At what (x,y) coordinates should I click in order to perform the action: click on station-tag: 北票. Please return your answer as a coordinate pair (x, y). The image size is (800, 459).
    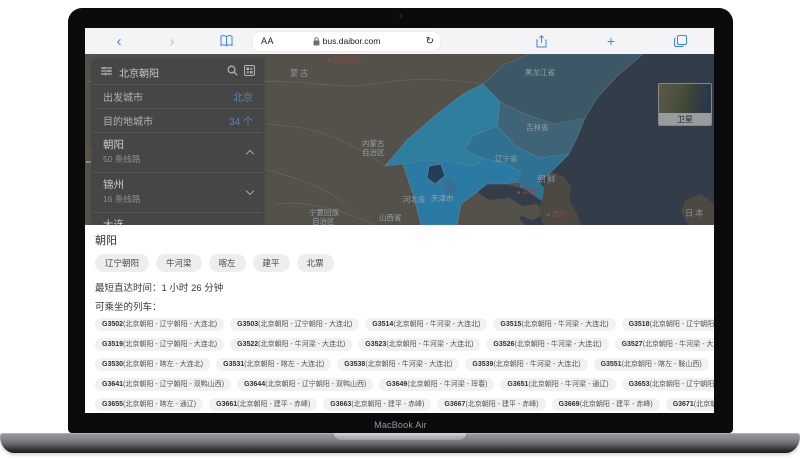
    Looking at the image, I should click on (315, 263).